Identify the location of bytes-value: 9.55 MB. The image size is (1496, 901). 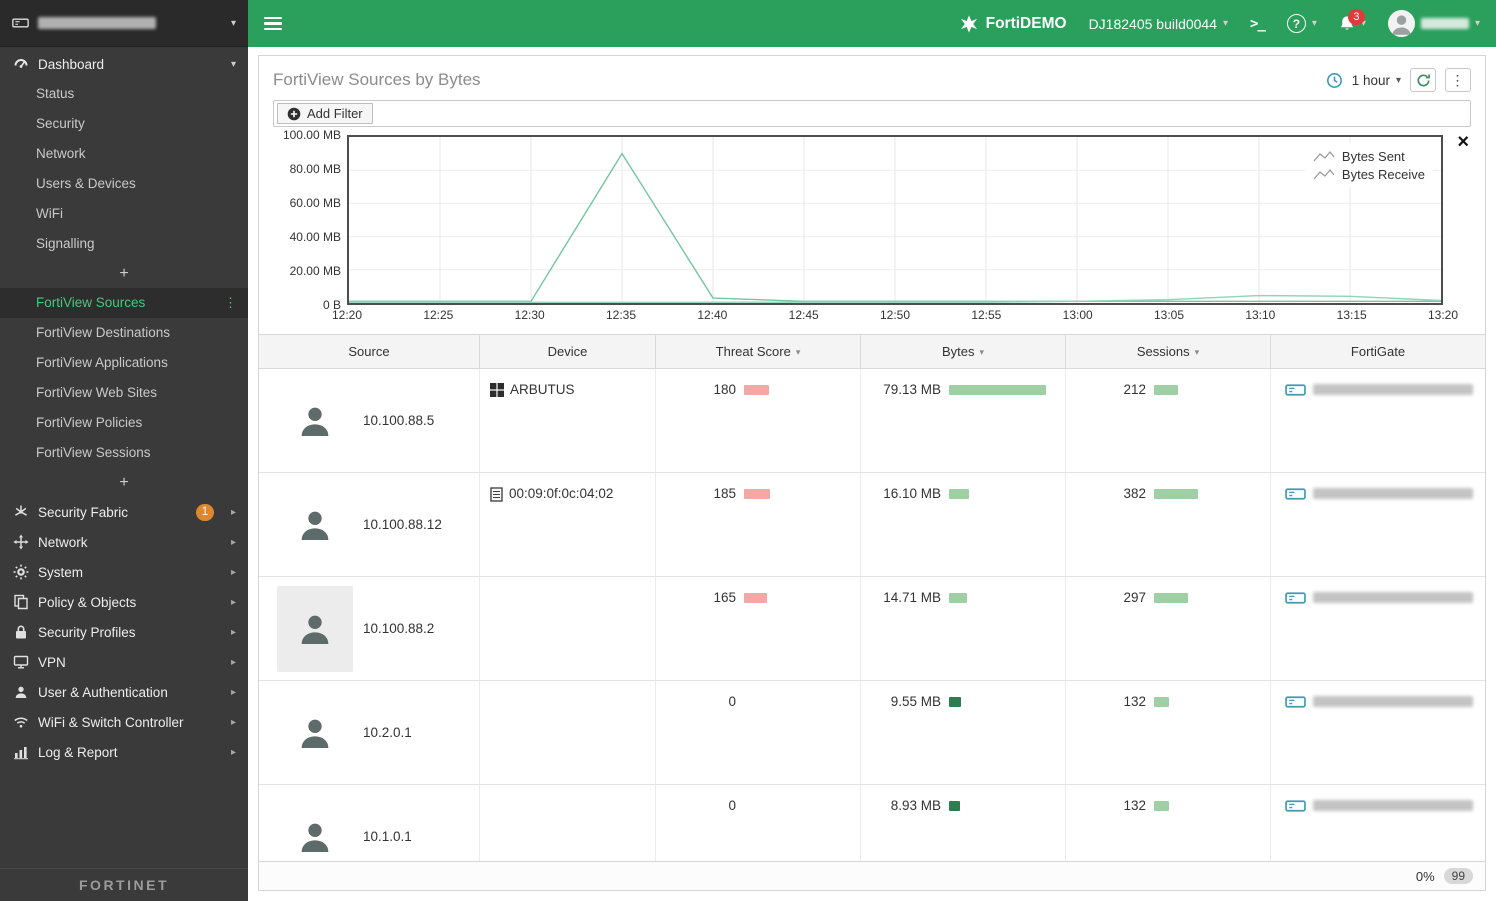
(915, 701).